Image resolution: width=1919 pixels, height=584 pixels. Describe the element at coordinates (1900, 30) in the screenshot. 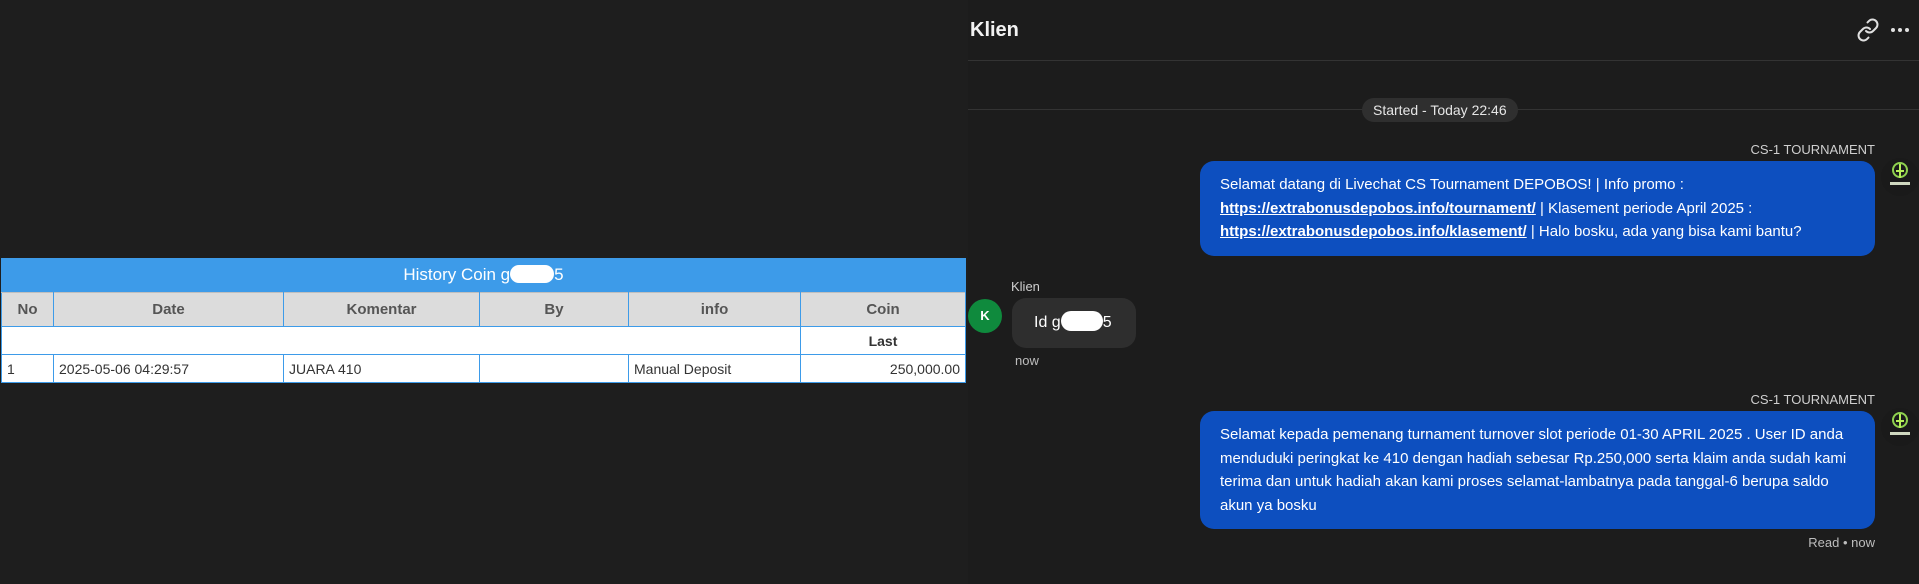

I see `more-horizontal-icon` at that location.